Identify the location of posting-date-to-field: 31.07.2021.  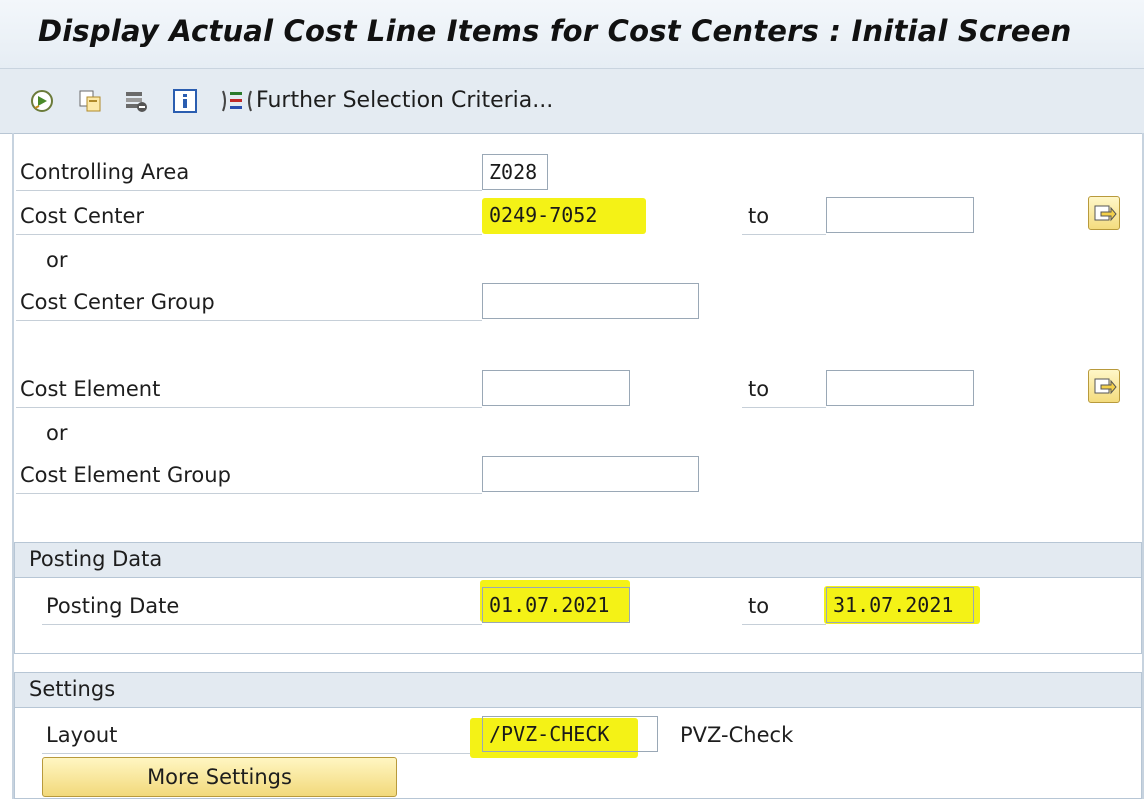
(900, 605).